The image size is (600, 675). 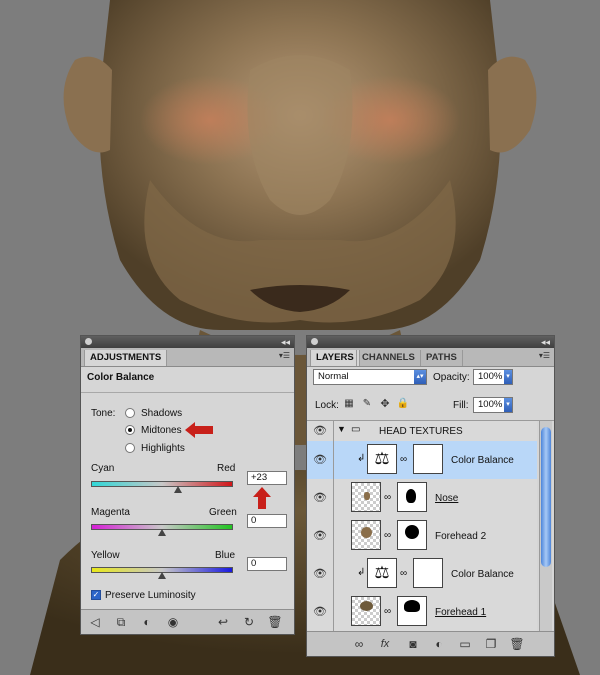 What do you see at coordinates (187, 342) in the screenshot?
I see `adjustments-titlebar: ◂◂` at bounding box center [187, 342].